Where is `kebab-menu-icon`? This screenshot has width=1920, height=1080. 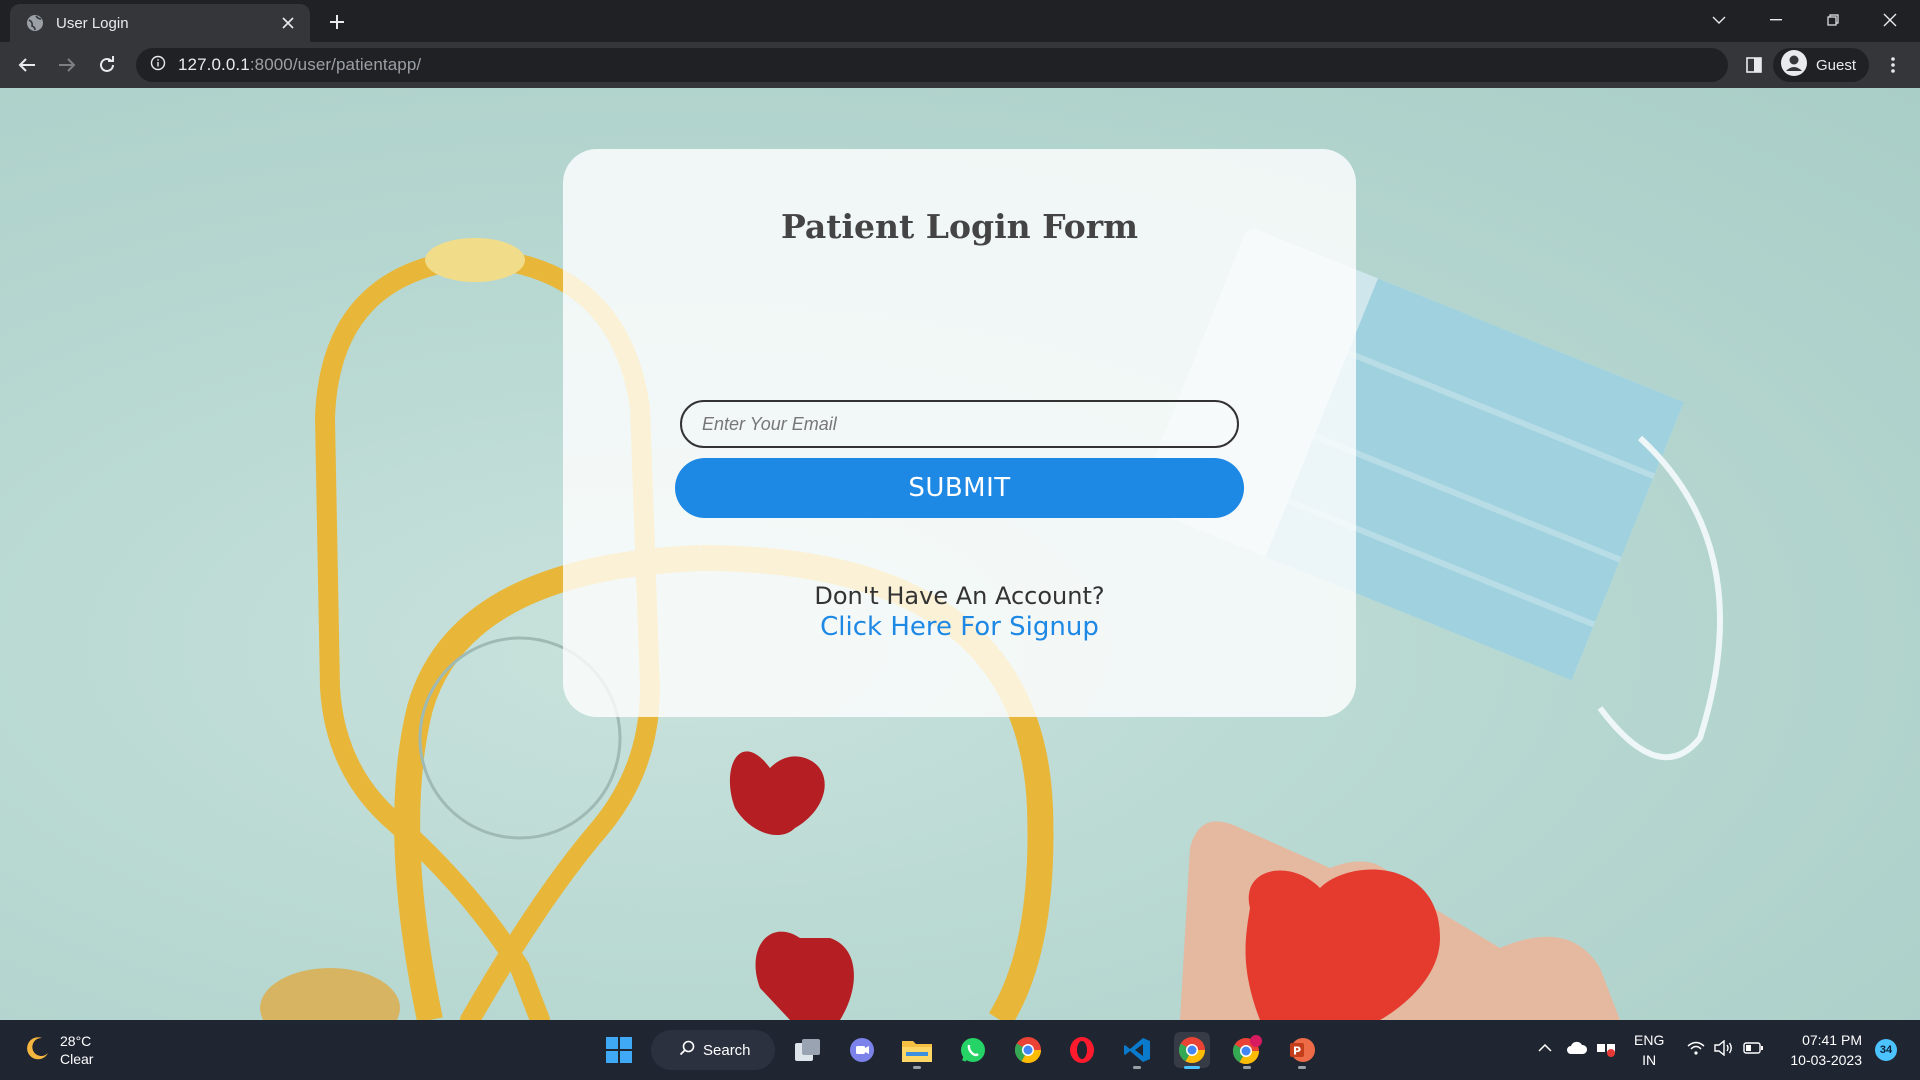 kebab-menu-icon is located at coordinates (1893, 65).